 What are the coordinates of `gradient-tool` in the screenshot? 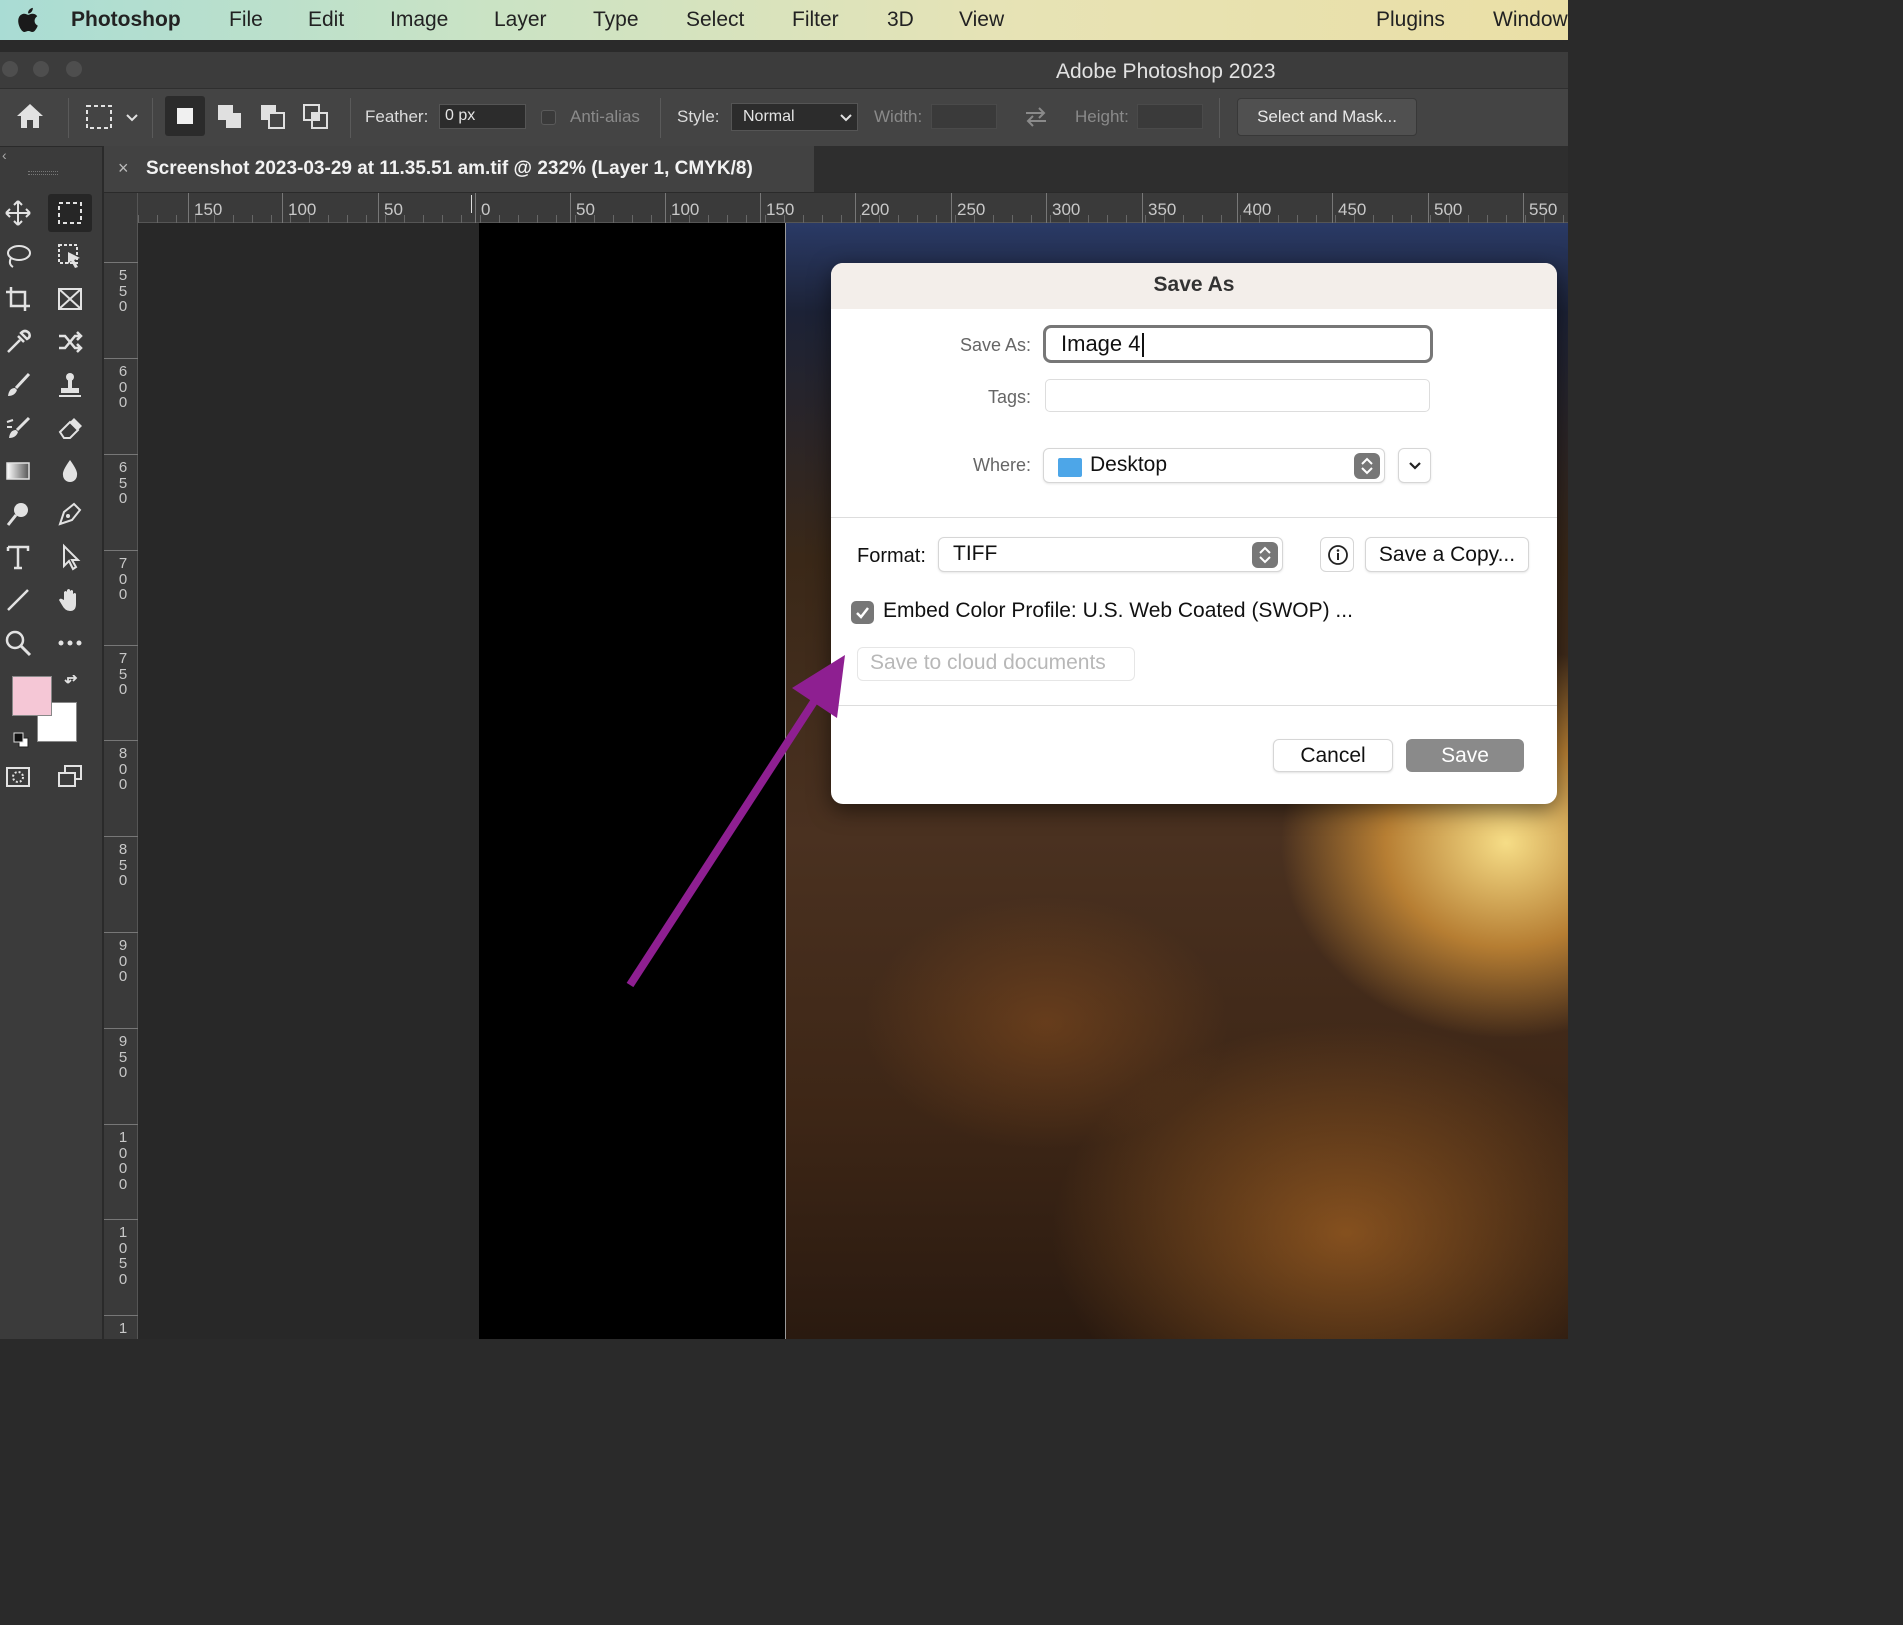 It's located at (20, 471).